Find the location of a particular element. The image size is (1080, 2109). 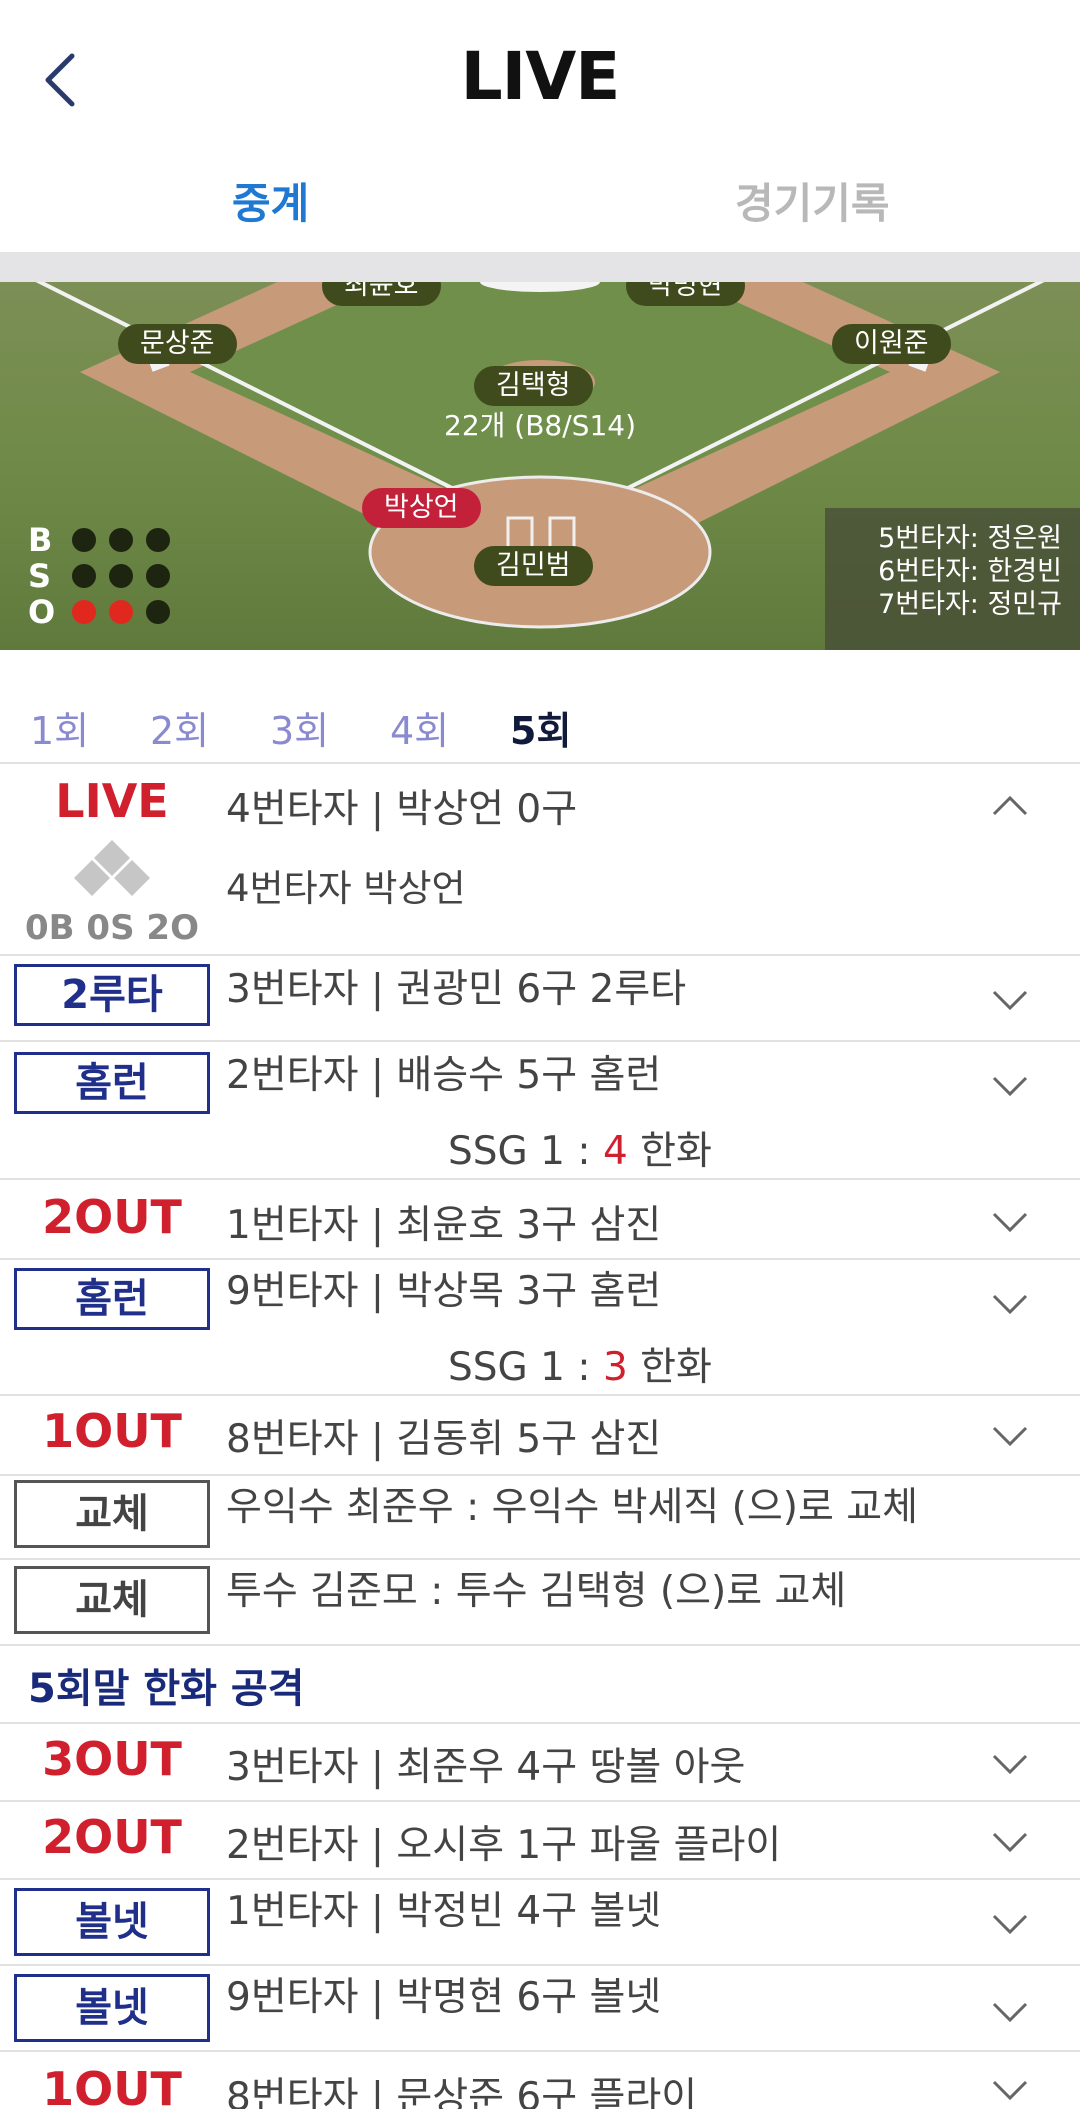

inning-tab-5: 5회 is located at coordinates (540, 727).